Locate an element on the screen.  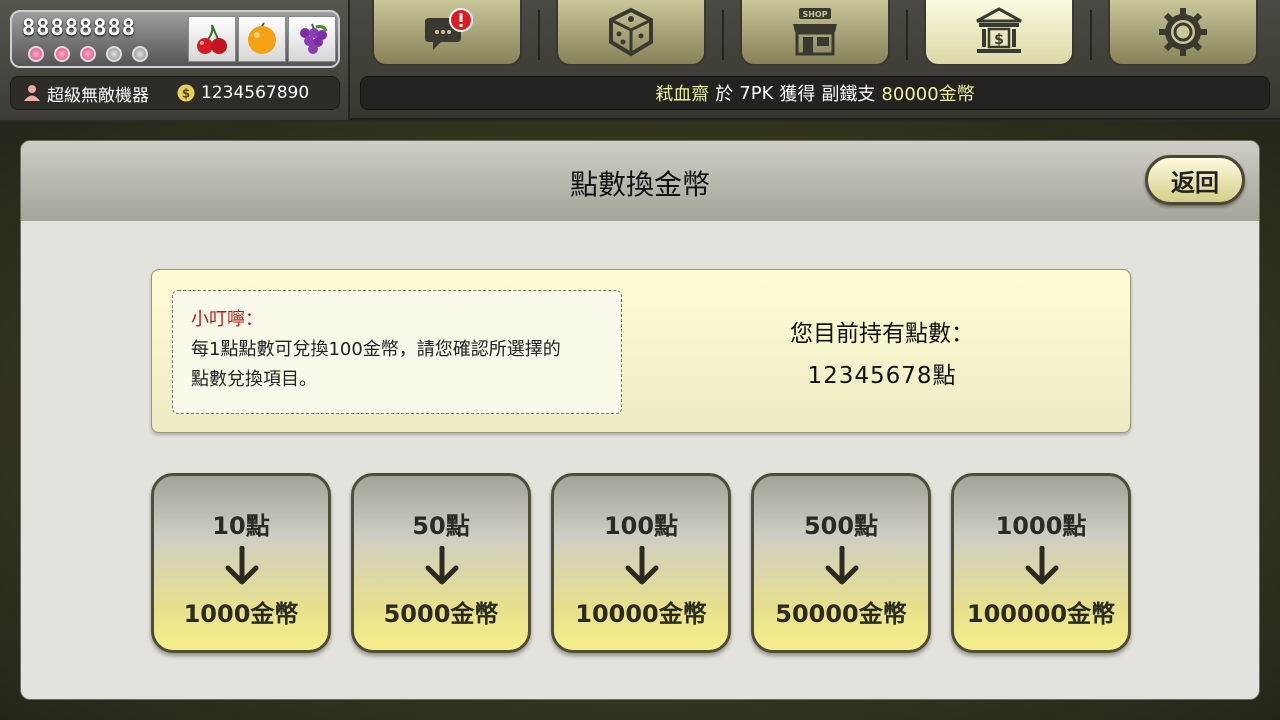
notice-title: 小叮嚀： is located at coordinates (227, 319).